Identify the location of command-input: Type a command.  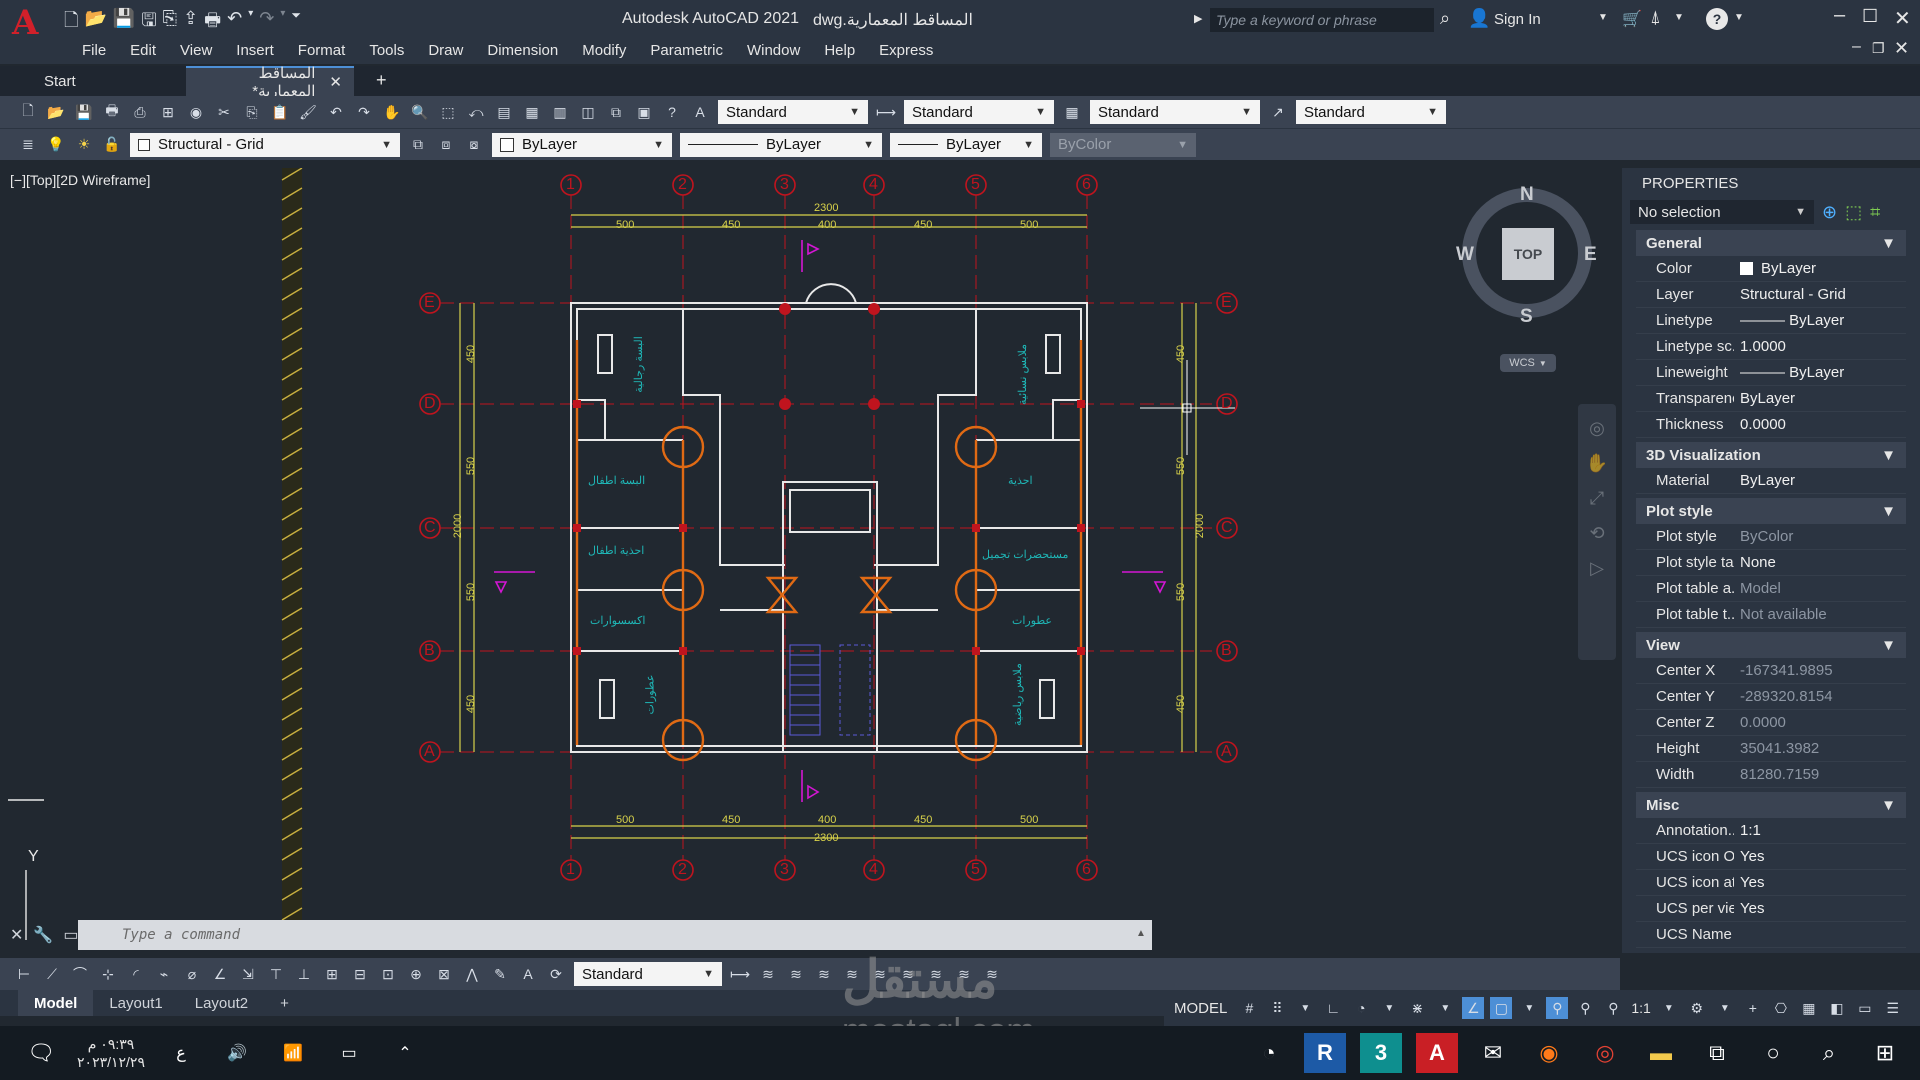
(615, 935).